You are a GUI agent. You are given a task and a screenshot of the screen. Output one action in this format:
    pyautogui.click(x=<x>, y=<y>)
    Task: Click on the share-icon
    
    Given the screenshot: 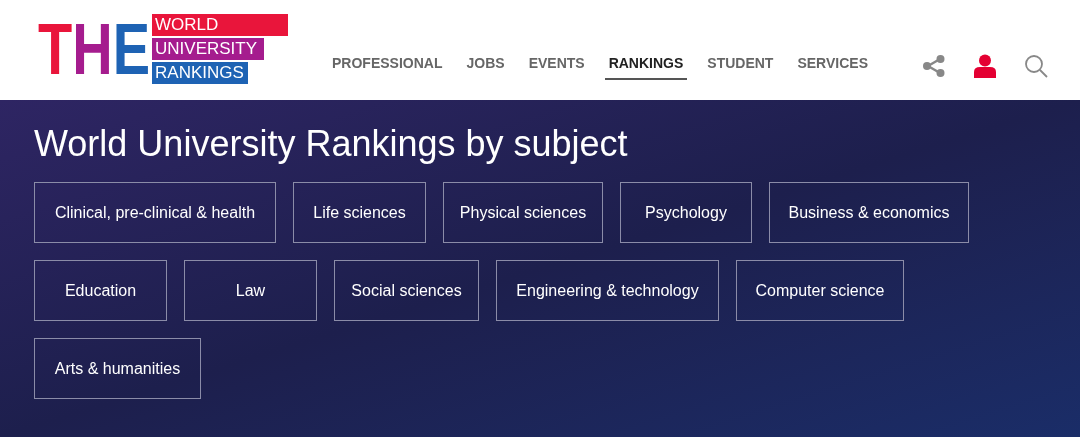 What is the action you would take?
    pyautogui.click(x=934, y=66)
    